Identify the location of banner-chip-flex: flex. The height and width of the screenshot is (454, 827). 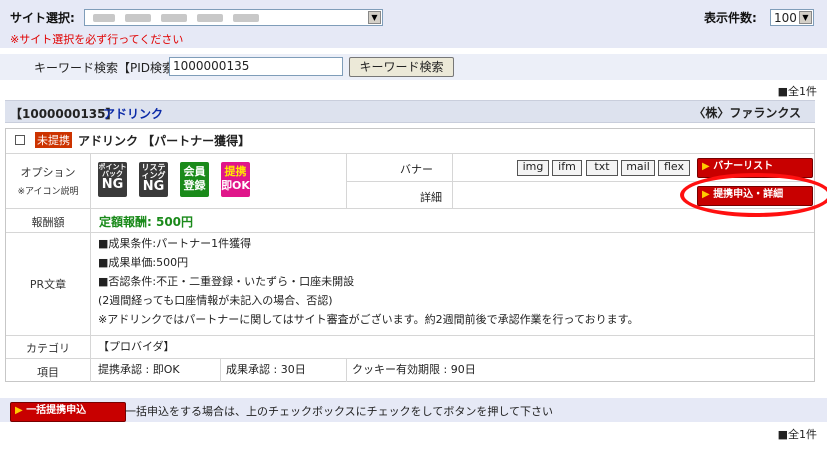
(674, 168).